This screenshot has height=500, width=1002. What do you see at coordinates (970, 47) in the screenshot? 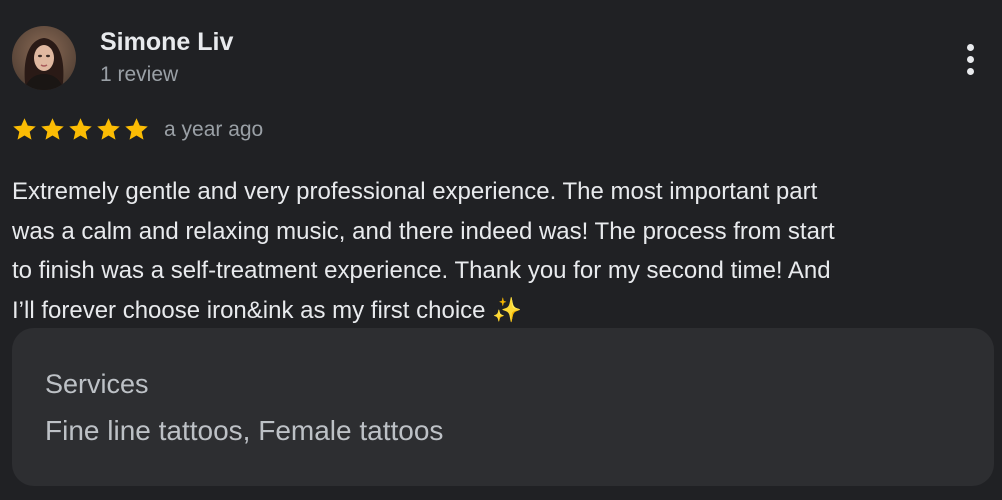
I see `more-vert-icon` at bounding box center [970, 47].